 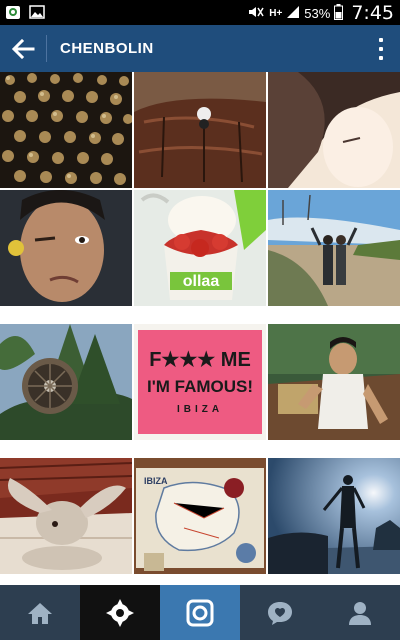 I want to click on tab-profile, so click(x=360, y=612).